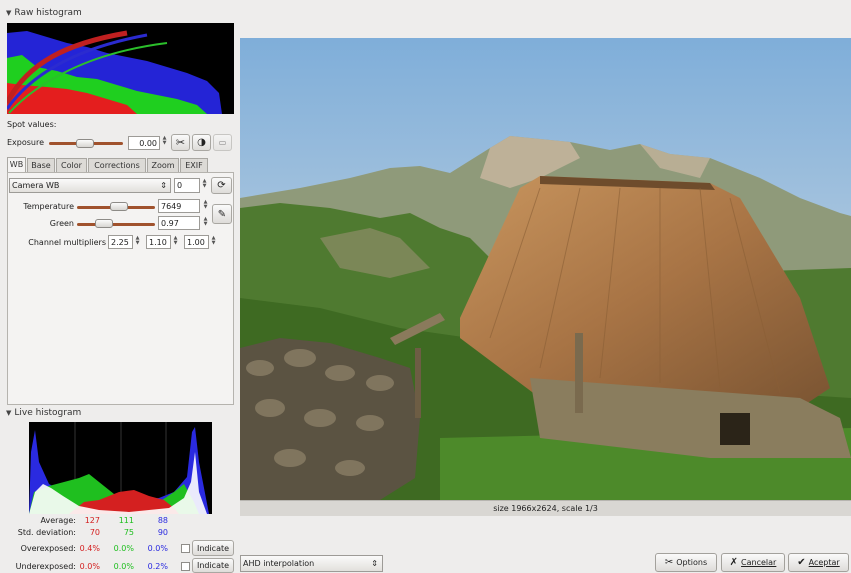 This screenshot has width=851, height=573. What do you see at coordinates (158, 242) in the screenshot?
I see `multiplier-green-field: 1.10` at bounding box center [158, 242].